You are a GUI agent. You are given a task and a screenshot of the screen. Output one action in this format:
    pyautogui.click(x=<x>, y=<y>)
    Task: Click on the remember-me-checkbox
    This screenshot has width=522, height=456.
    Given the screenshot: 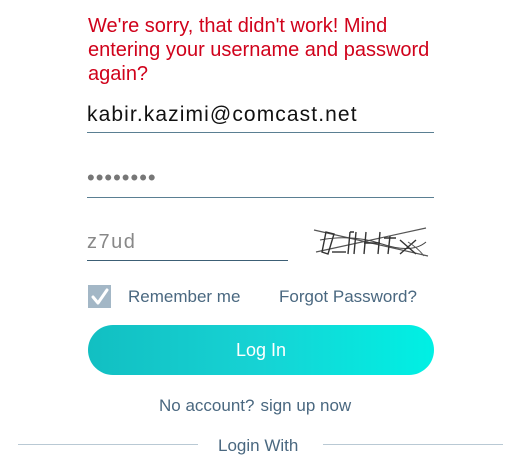 What is the action you would take?
    pyautogui.click(x=99, y=296)
    